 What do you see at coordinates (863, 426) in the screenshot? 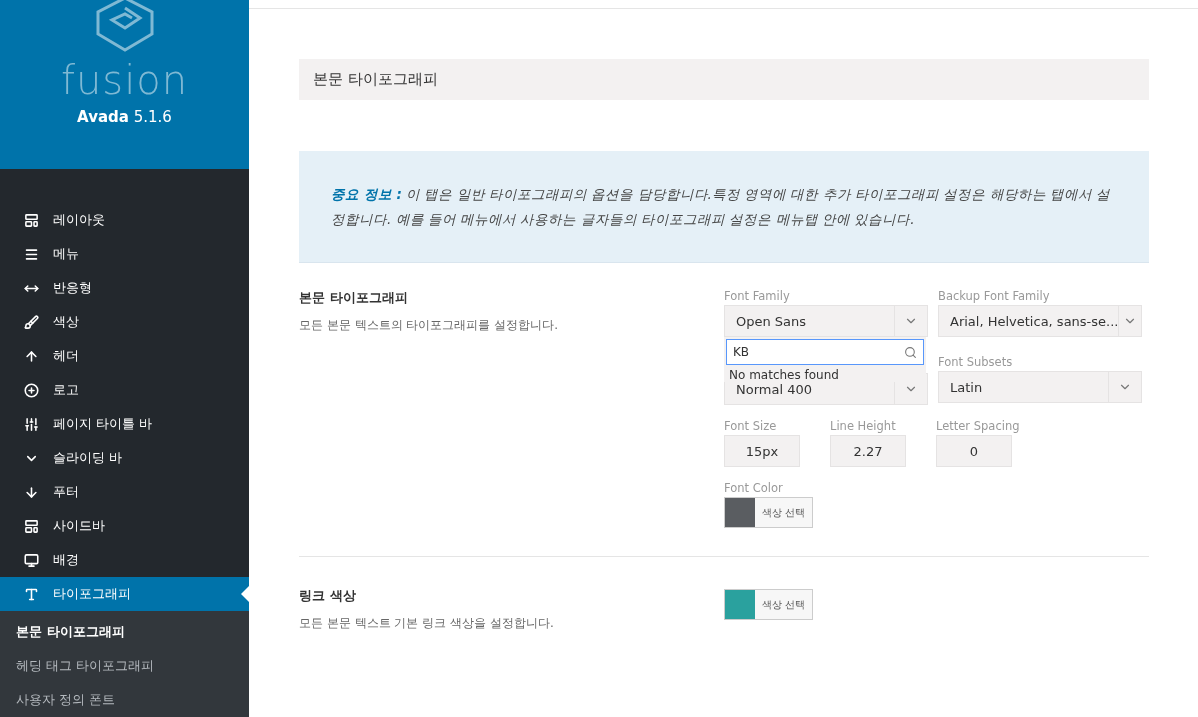
I see `field-label: Line Height` at bounding box center [863, 426].